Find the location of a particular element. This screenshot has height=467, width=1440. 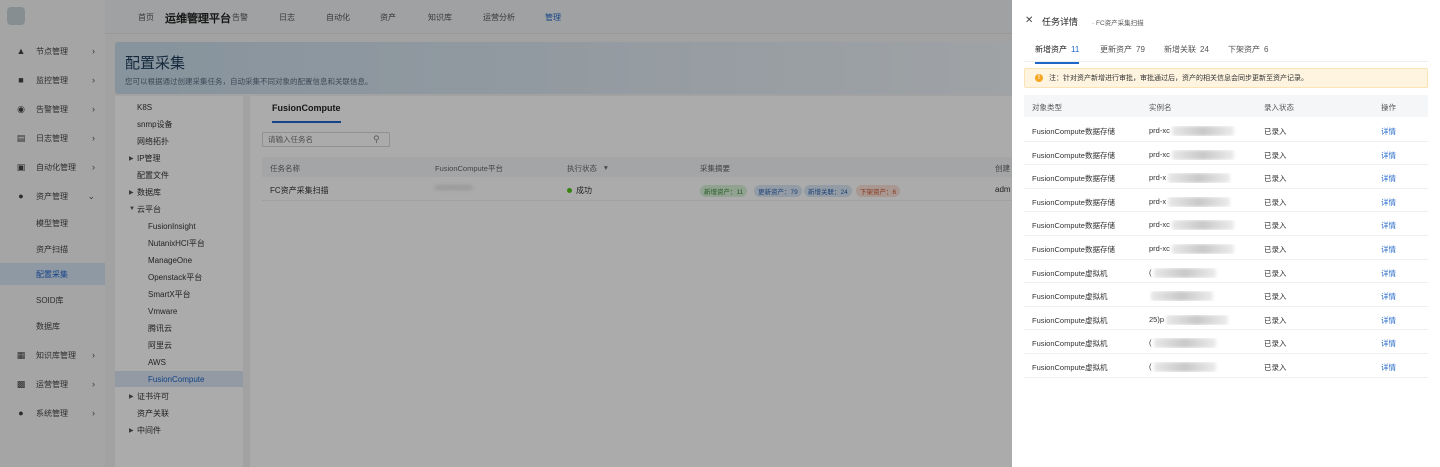

drawer-subtitle: · FC资产采集扫描 is located at coordinates (1118, 23).